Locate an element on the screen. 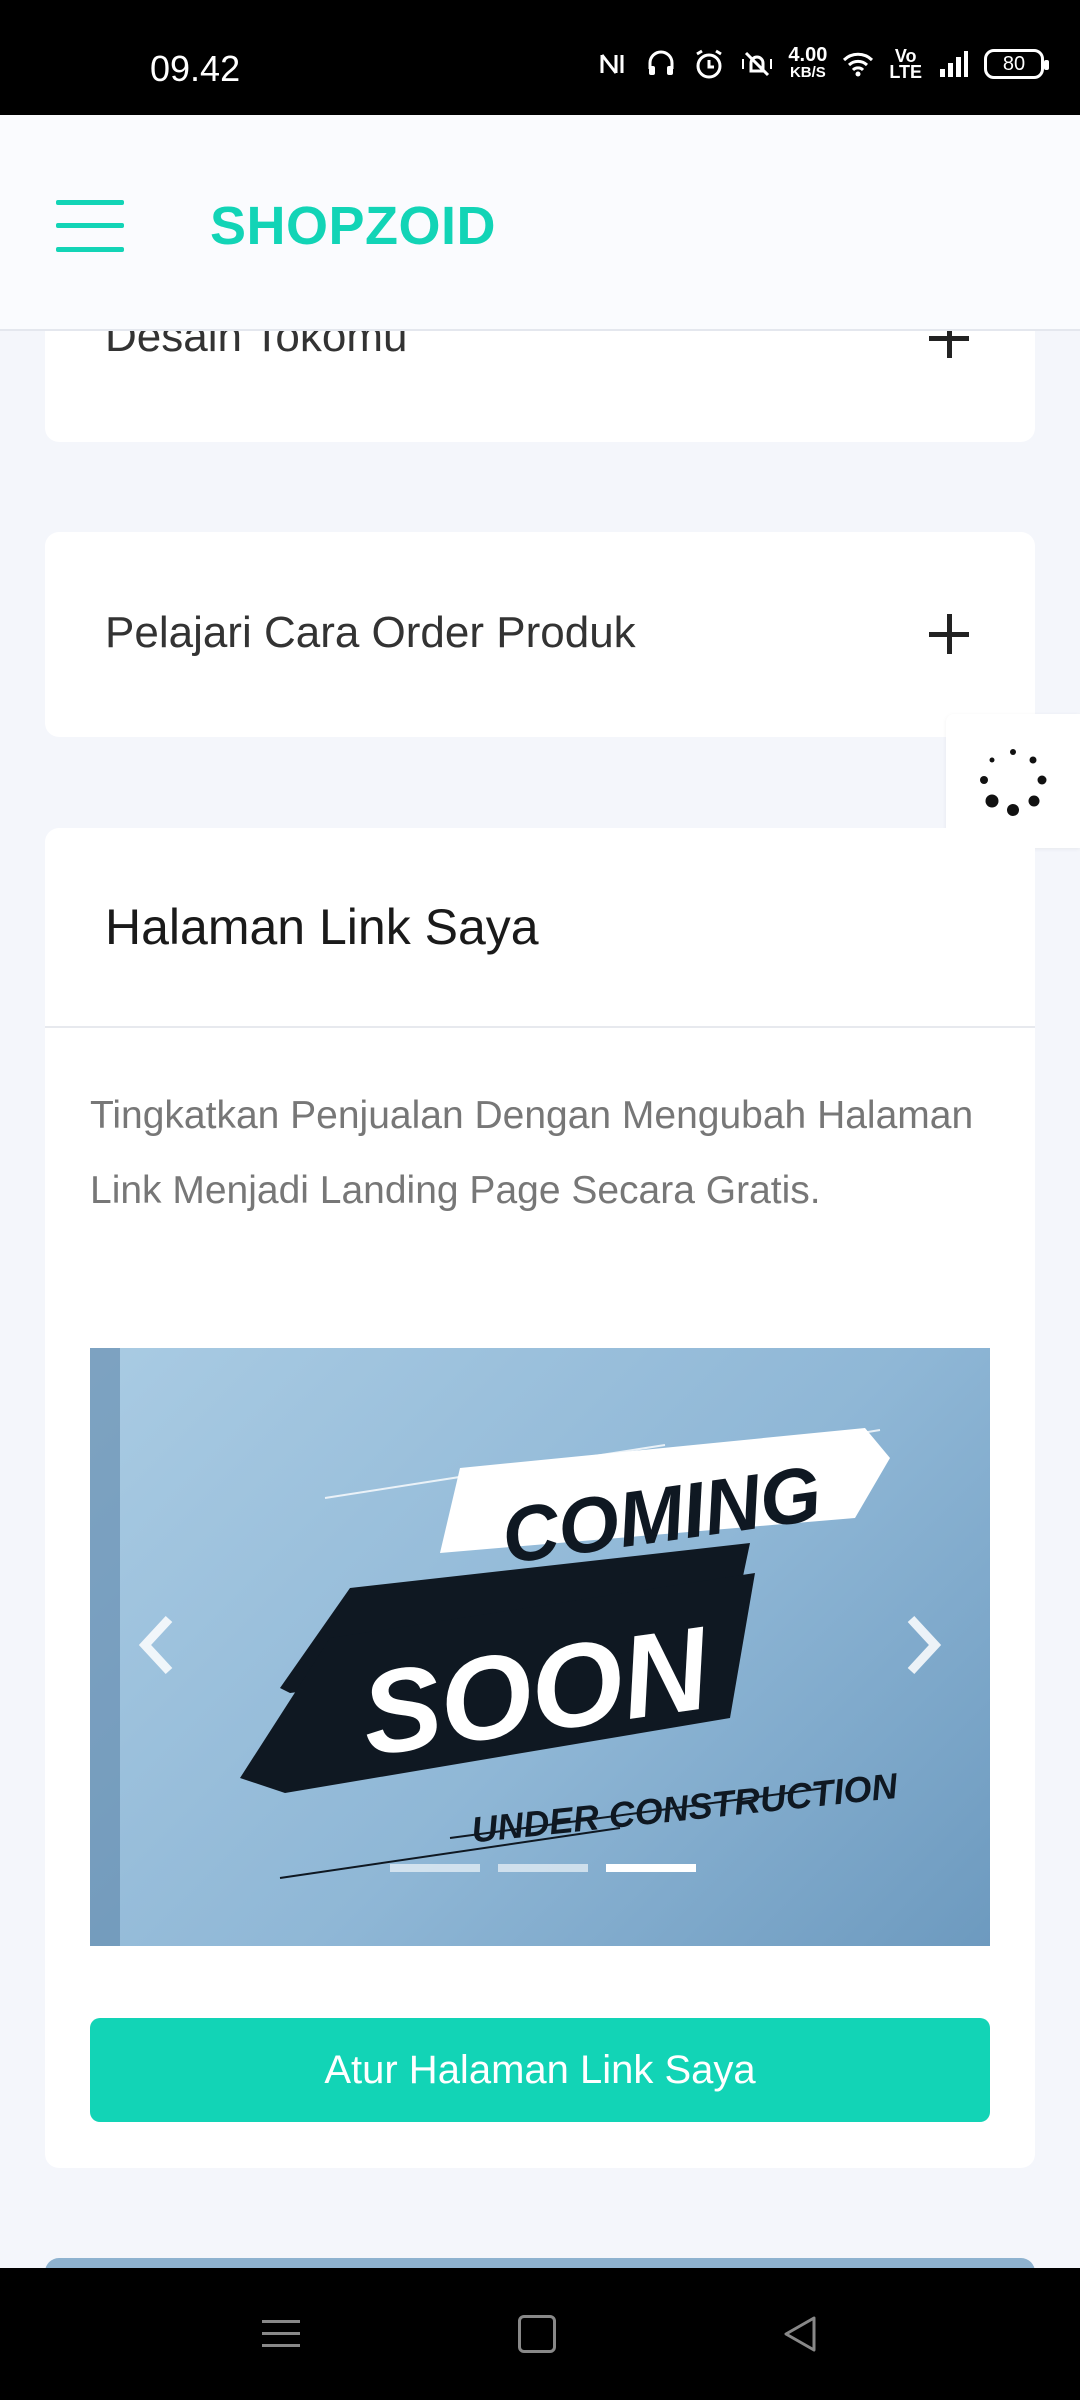 The image size is (1080, 2400). network-speed: 4.00 KB/S is located at coordinates (808, 63).